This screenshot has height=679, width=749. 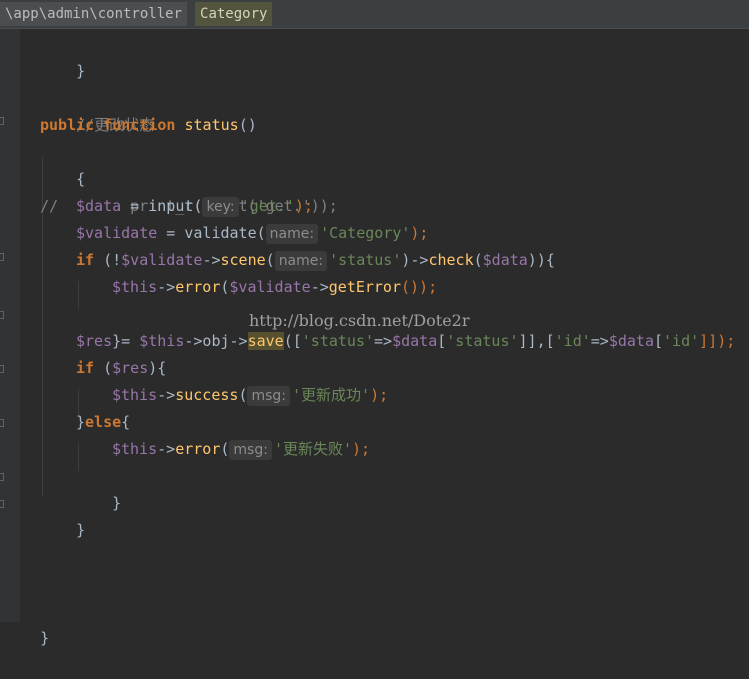 What do you see at coordinates (365, 233) in the screenshot?
I see `code-string: 'Category'` at bounding box center [365, 233].